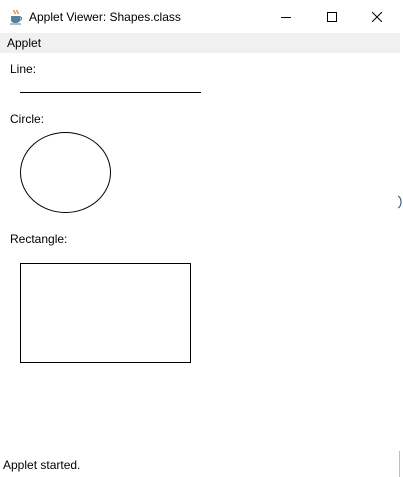  What do you see at coordinates (200, 466) in the screenshot?
I see `status-bar: Applet started.` at bounding box center [200, 466].